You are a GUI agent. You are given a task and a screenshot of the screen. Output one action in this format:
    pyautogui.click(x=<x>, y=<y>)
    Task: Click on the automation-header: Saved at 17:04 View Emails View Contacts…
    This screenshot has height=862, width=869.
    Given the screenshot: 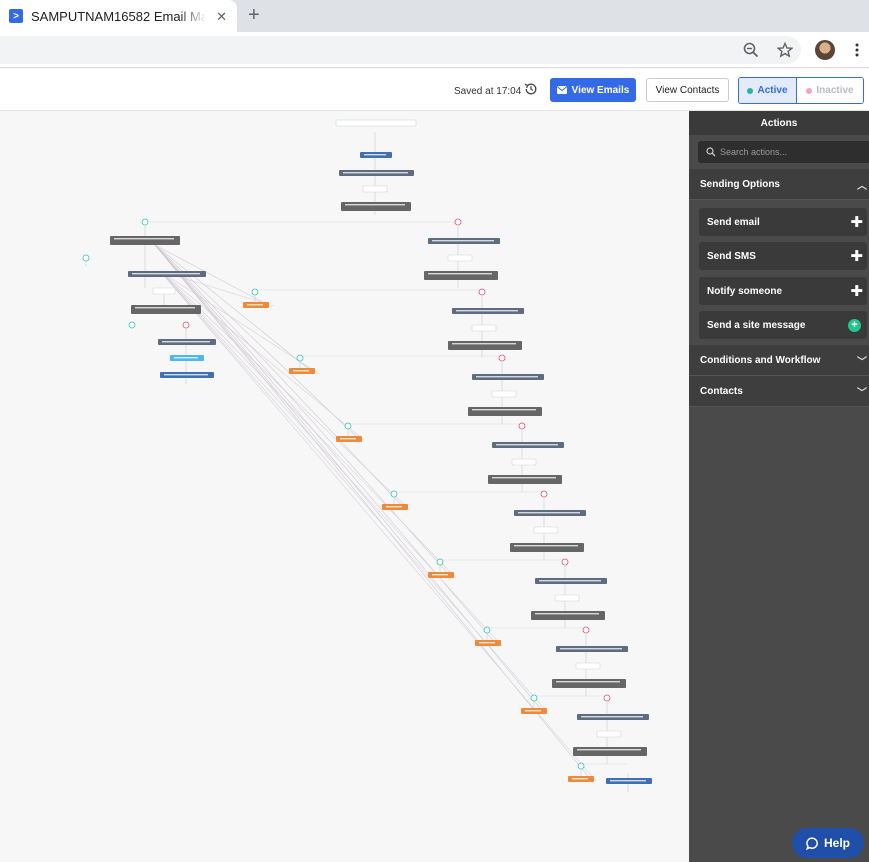 What is the action you would take?
    pyautogui.click(x=434, y=90)
    